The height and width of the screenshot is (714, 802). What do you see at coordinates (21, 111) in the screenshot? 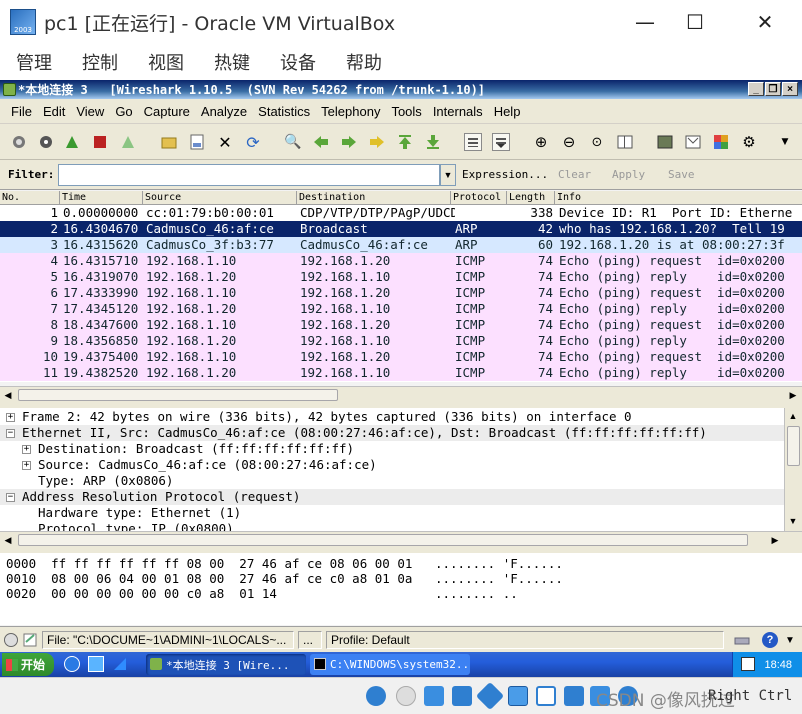
I see `menu-file: File` at bounding box center [21, 111].